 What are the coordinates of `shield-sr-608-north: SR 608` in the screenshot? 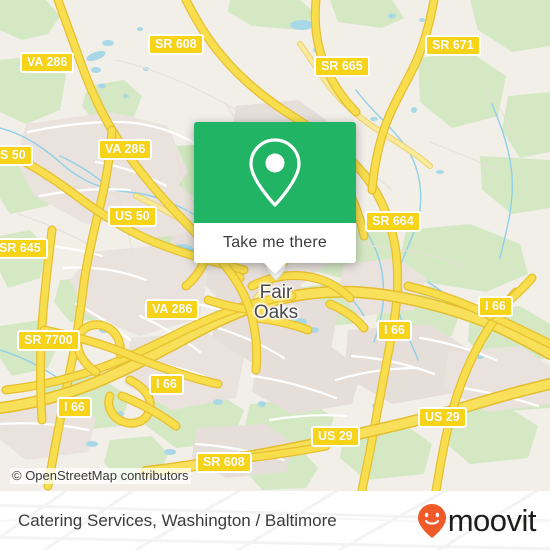 It's located at (176, 44).